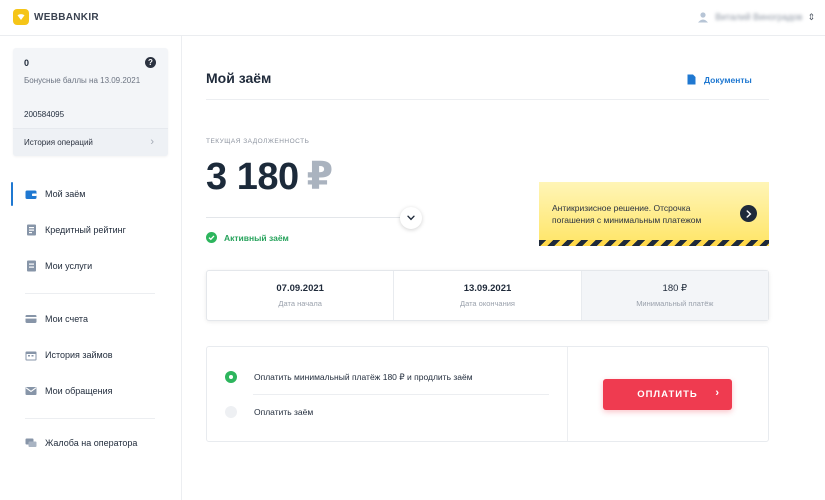  Describe the element at coordinates (69, 266) in the screenshot. I see `sidebar-item-label: Мои услуги` at that location.